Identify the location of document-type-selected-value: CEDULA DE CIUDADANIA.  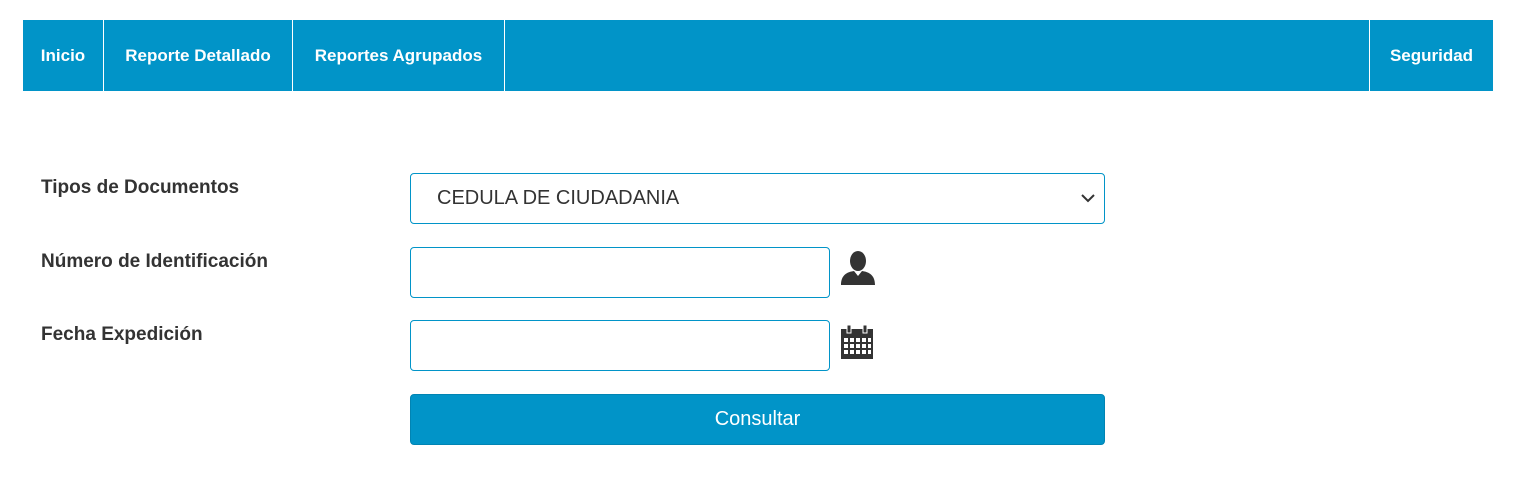
(558, 198).